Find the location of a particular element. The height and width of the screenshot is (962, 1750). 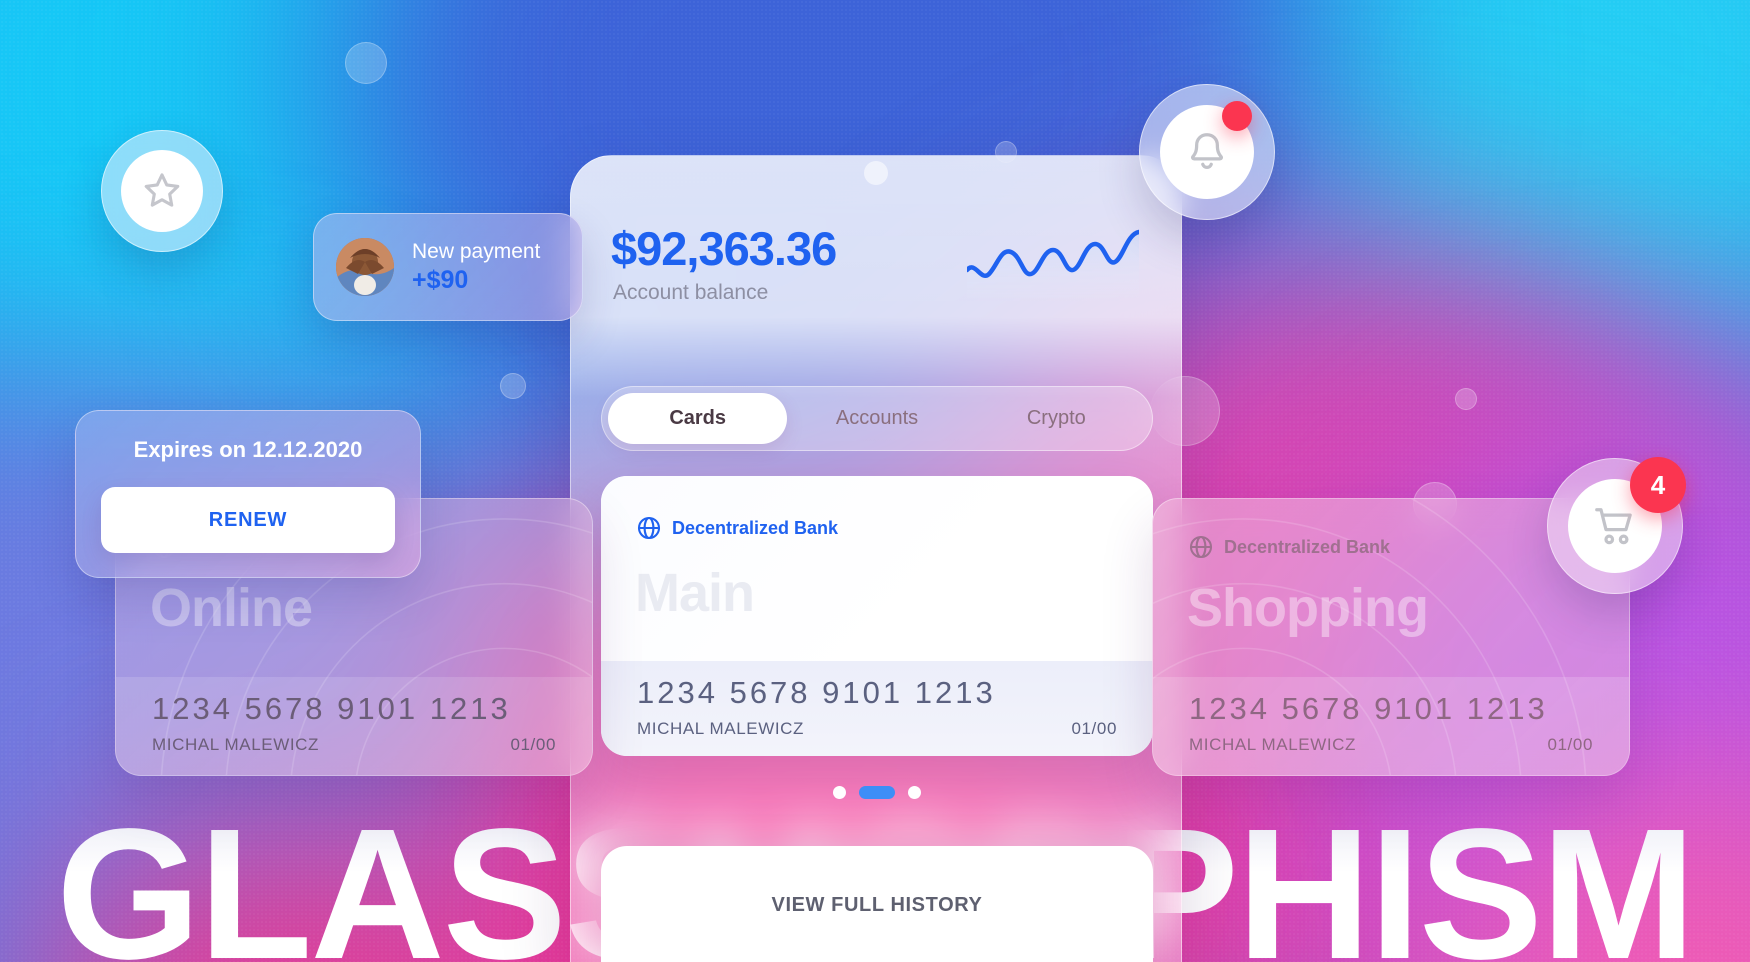

pagination-dot-2-active is located at coordinates (877, 792).